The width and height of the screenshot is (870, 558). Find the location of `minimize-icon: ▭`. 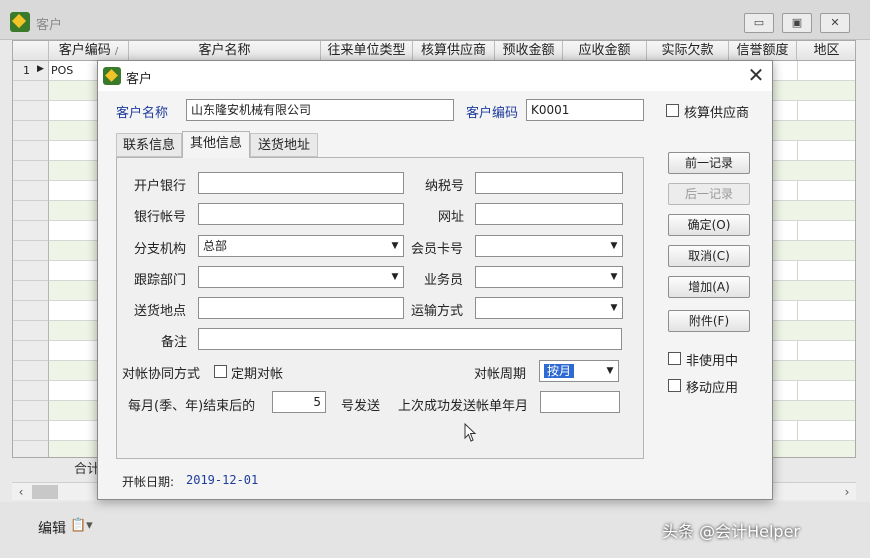

minimize-icon: ▭ is located at coordinates (759, 23).